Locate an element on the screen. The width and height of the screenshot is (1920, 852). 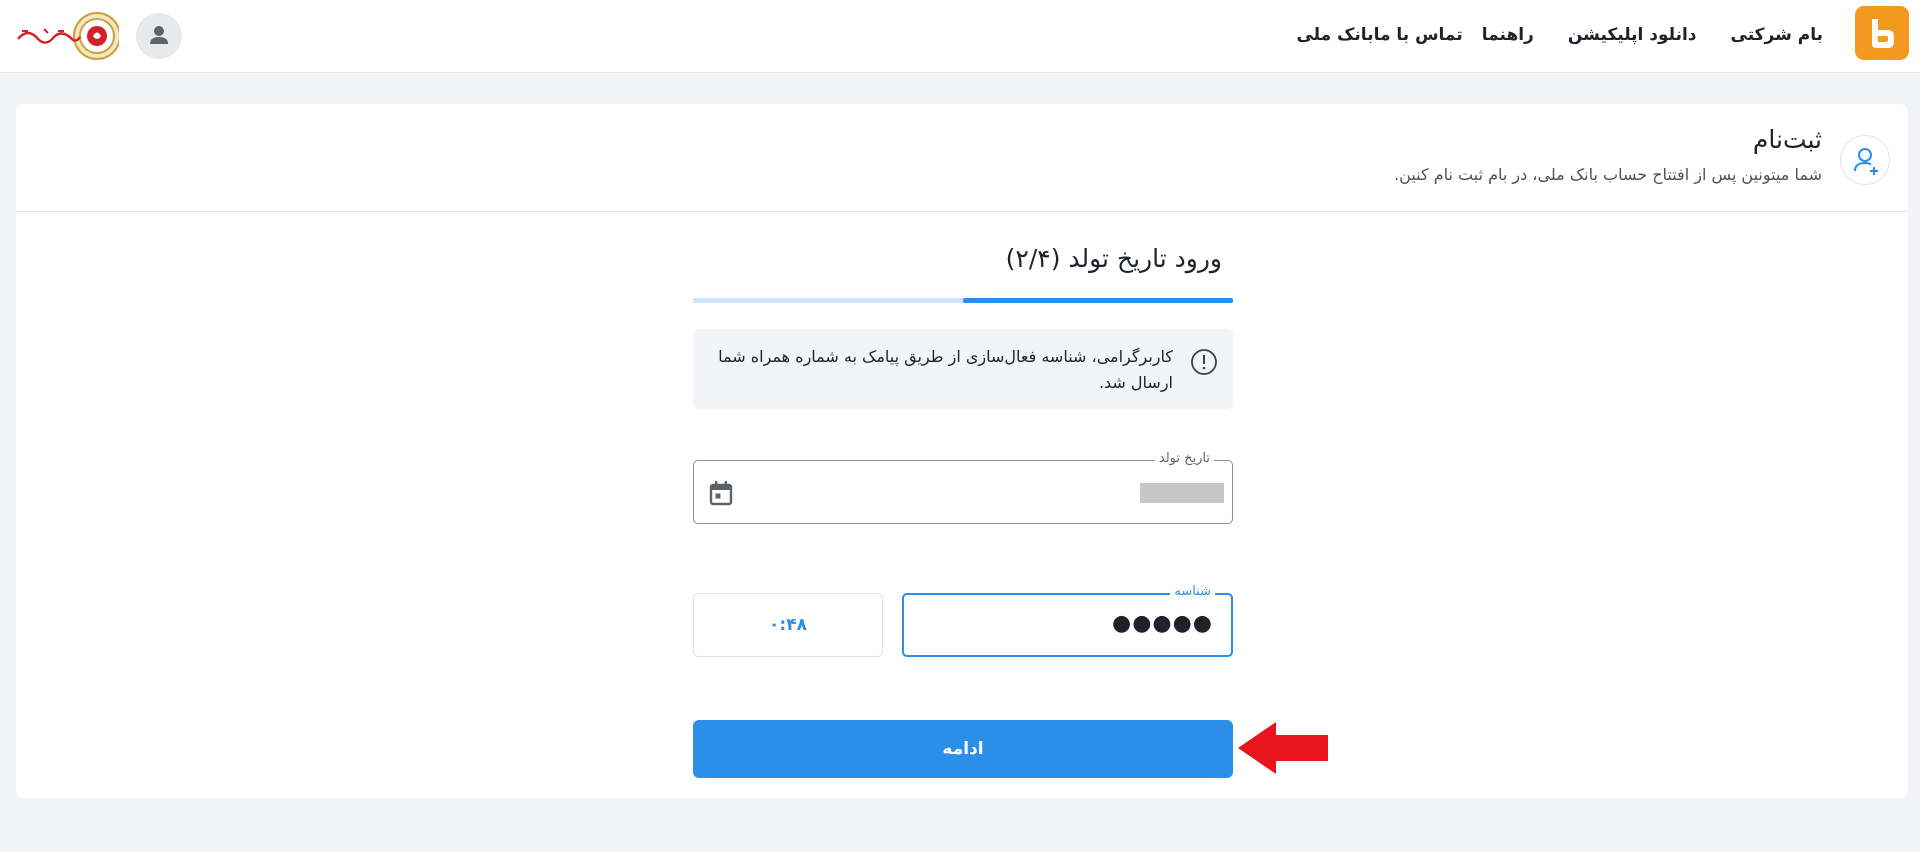
bank-melli-logo is located at coordinates (66, 36).